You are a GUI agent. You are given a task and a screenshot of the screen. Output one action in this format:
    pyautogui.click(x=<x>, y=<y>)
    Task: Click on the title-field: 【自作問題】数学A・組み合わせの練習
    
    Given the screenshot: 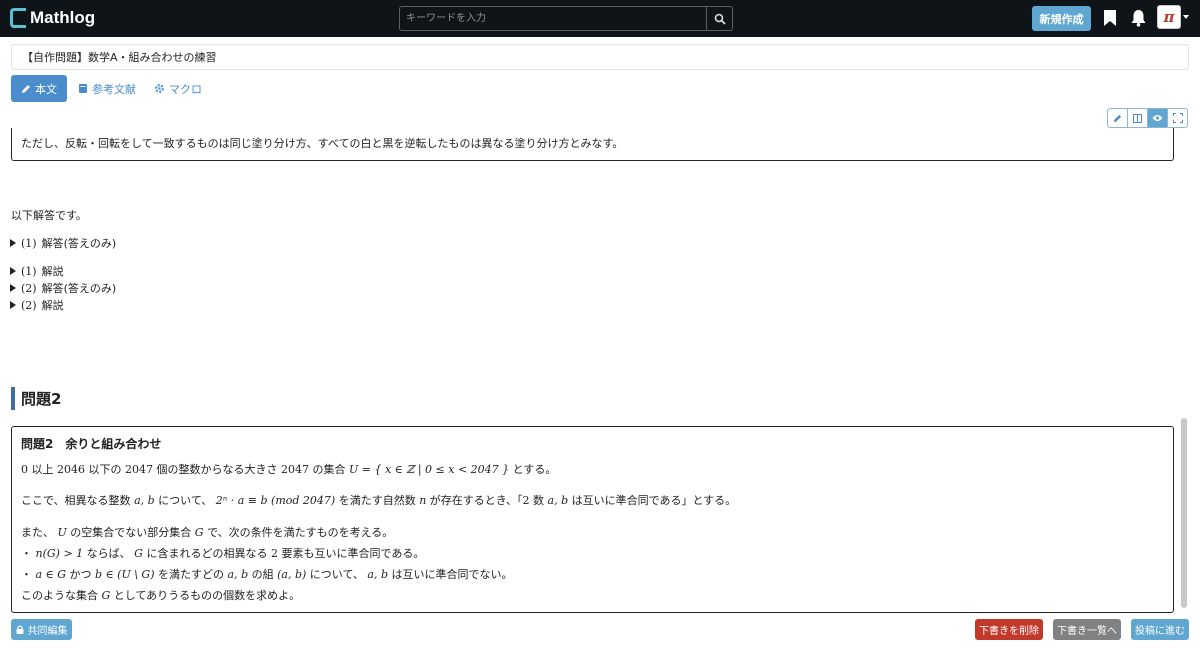 What is the action you would take?
    pyautogui.click(x=600, y=57)
    